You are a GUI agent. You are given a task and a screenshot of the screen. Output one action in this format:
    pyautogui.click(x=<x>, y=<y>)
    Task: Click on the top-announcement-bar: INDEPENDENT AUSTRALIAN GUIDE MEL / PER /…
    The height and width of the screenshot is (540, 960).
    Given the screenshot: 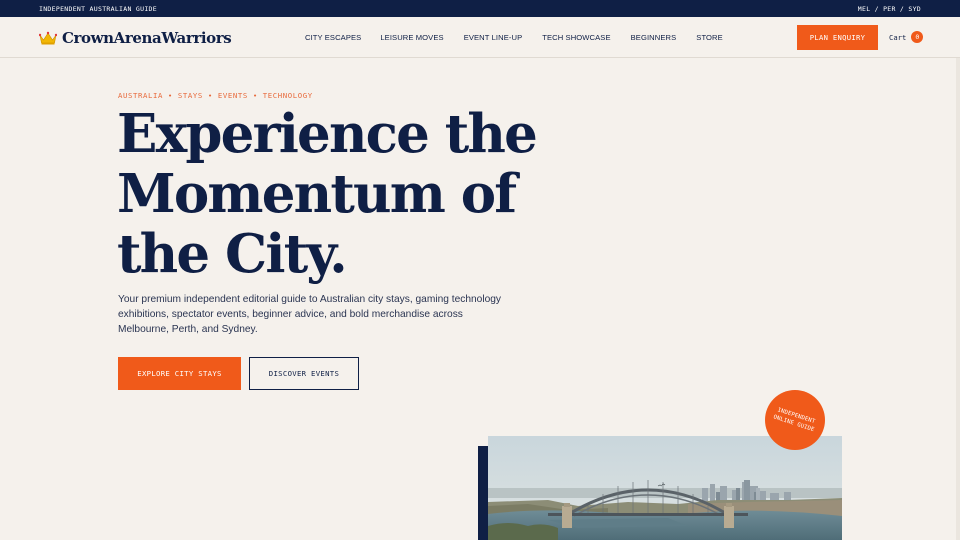 What is the action you would take?
    pyautogui.click(x=480, y=8)
    